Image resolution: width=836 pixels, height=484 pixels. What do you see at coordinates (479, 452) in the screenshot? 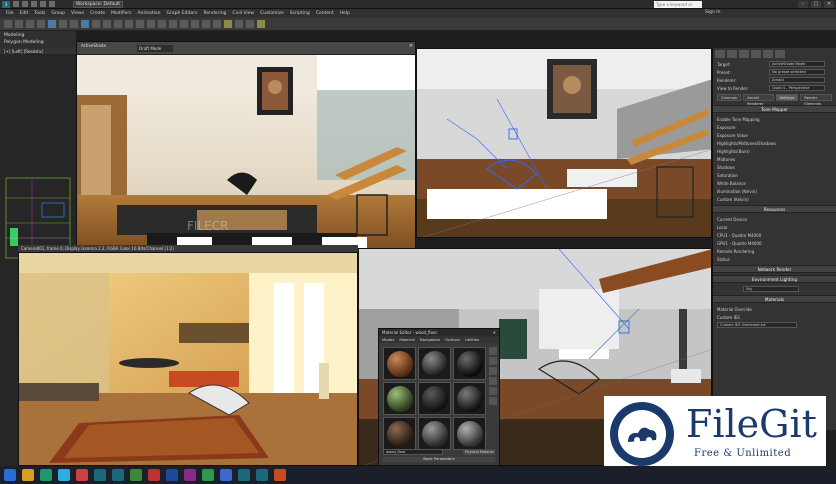
I see `material-type-button: Physical Material` at bounding box center [479, 452].